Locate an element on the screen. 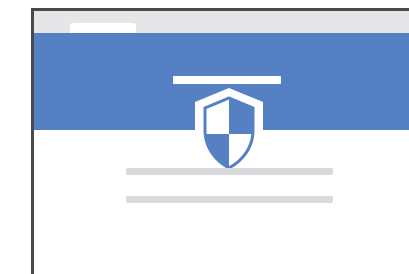 Image resolution: width=409 pixels, height=274 pixels. browser-tab is located at coordinates (103, 28).